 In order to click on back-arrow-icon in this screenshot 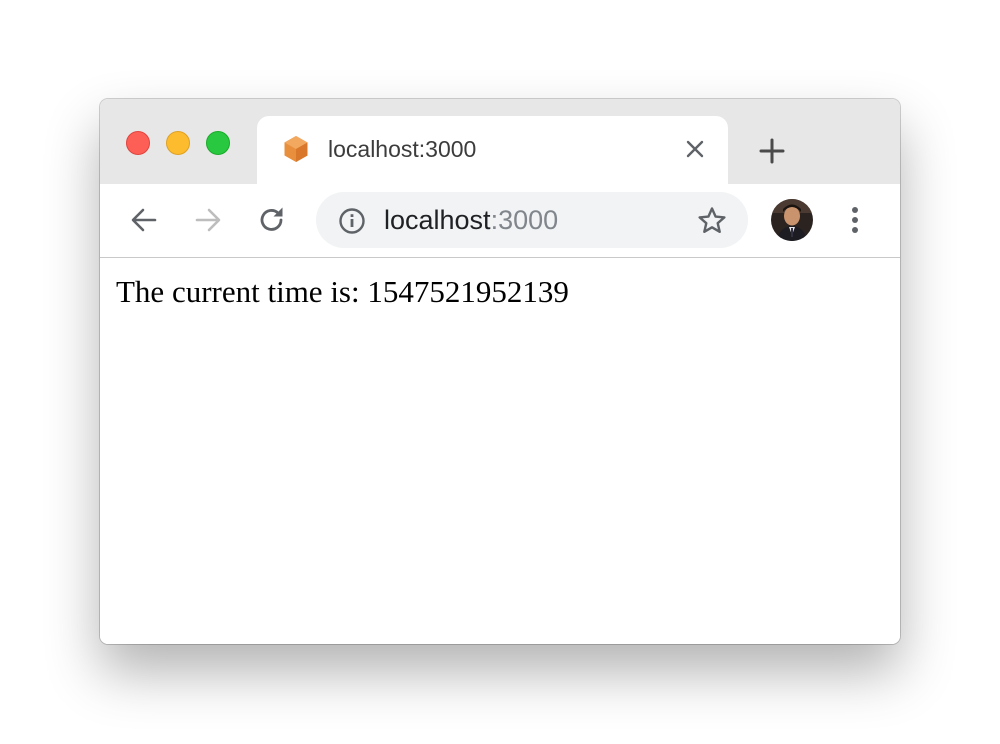, I will do `click(144, 220)`.